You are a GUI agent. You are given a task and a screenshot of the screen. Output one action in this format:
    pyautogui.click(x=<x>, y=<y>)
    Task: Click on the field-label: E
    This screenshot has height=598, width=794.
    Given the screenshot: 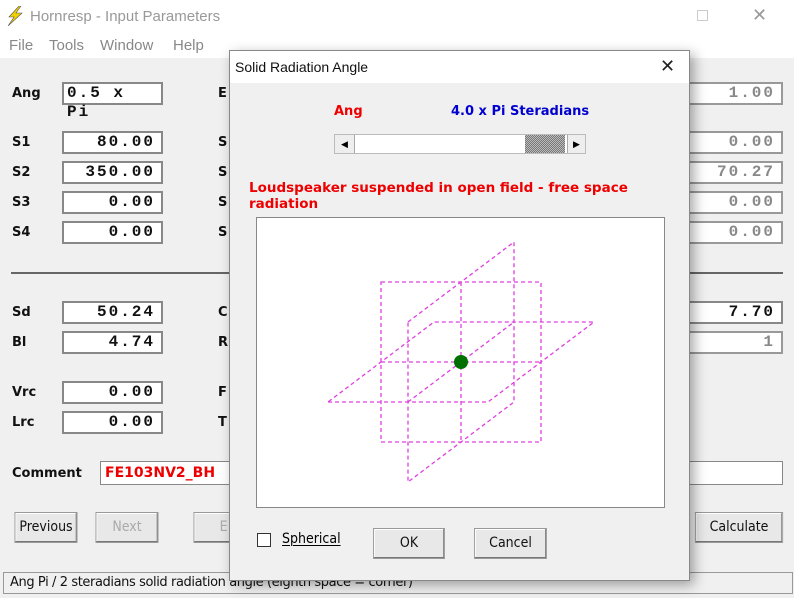 What is the action you would take?
    pyautogui.click(x=222, y=93)
    